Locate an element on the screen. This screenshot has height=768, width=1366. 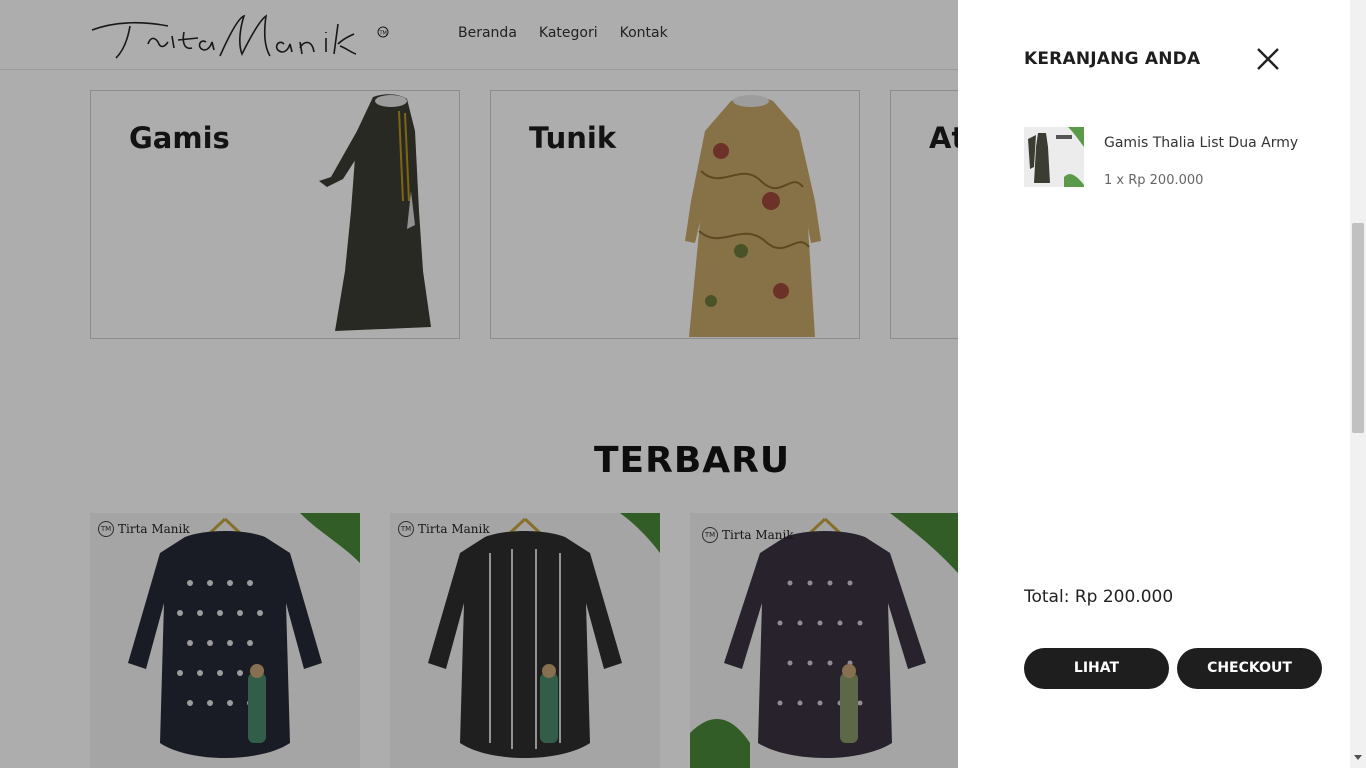
checkout-button: CHECKOUT is located at coordinates (1249, 668).